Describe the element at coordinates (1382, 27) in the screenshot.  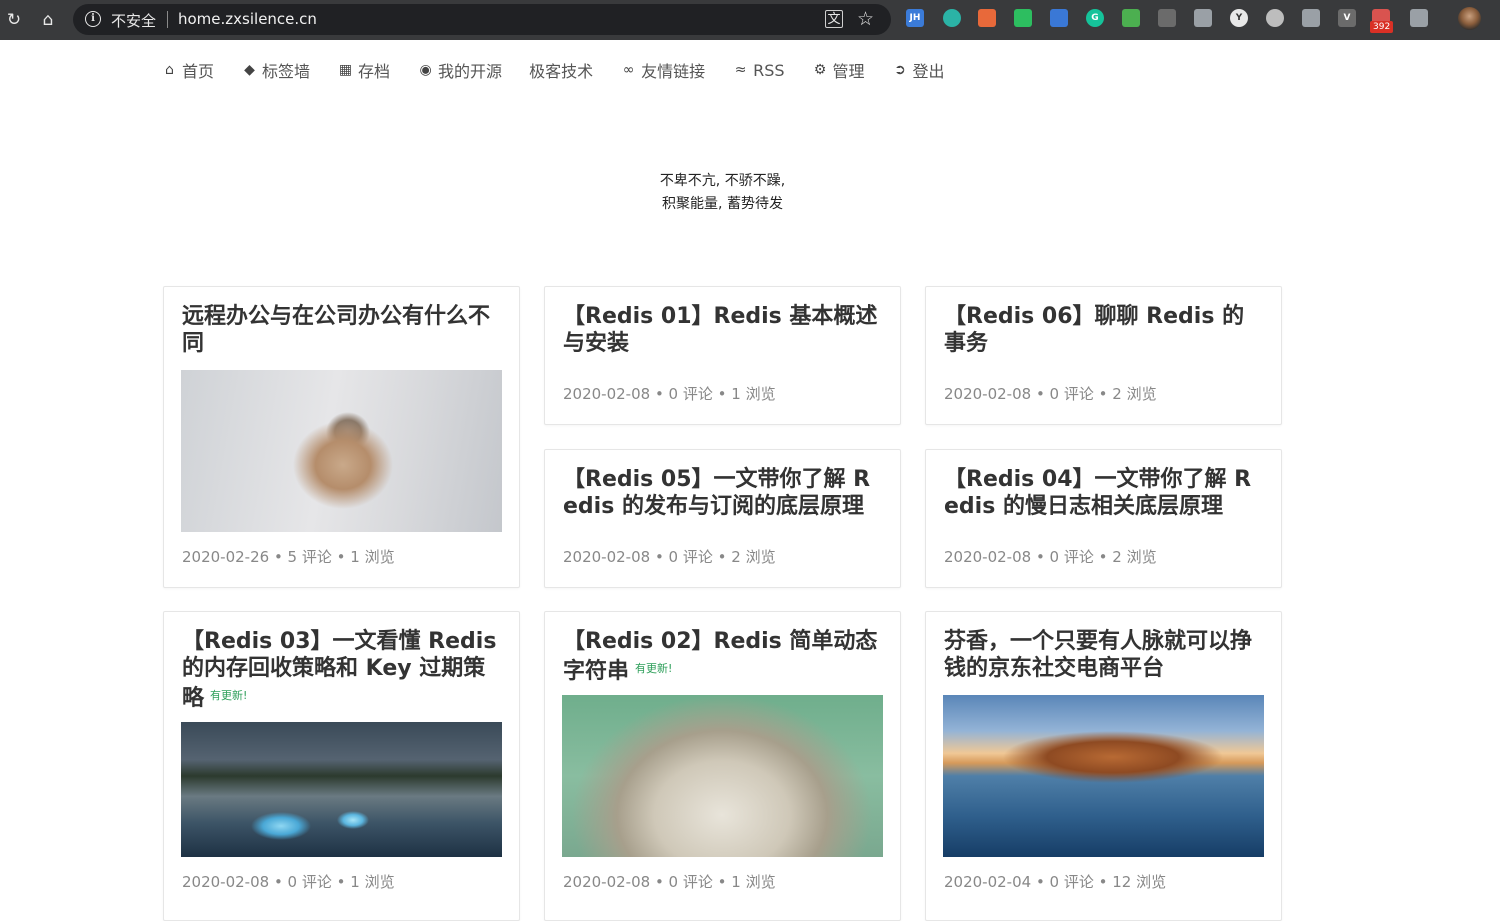
I see `mail-count-badge: 392` at that location.